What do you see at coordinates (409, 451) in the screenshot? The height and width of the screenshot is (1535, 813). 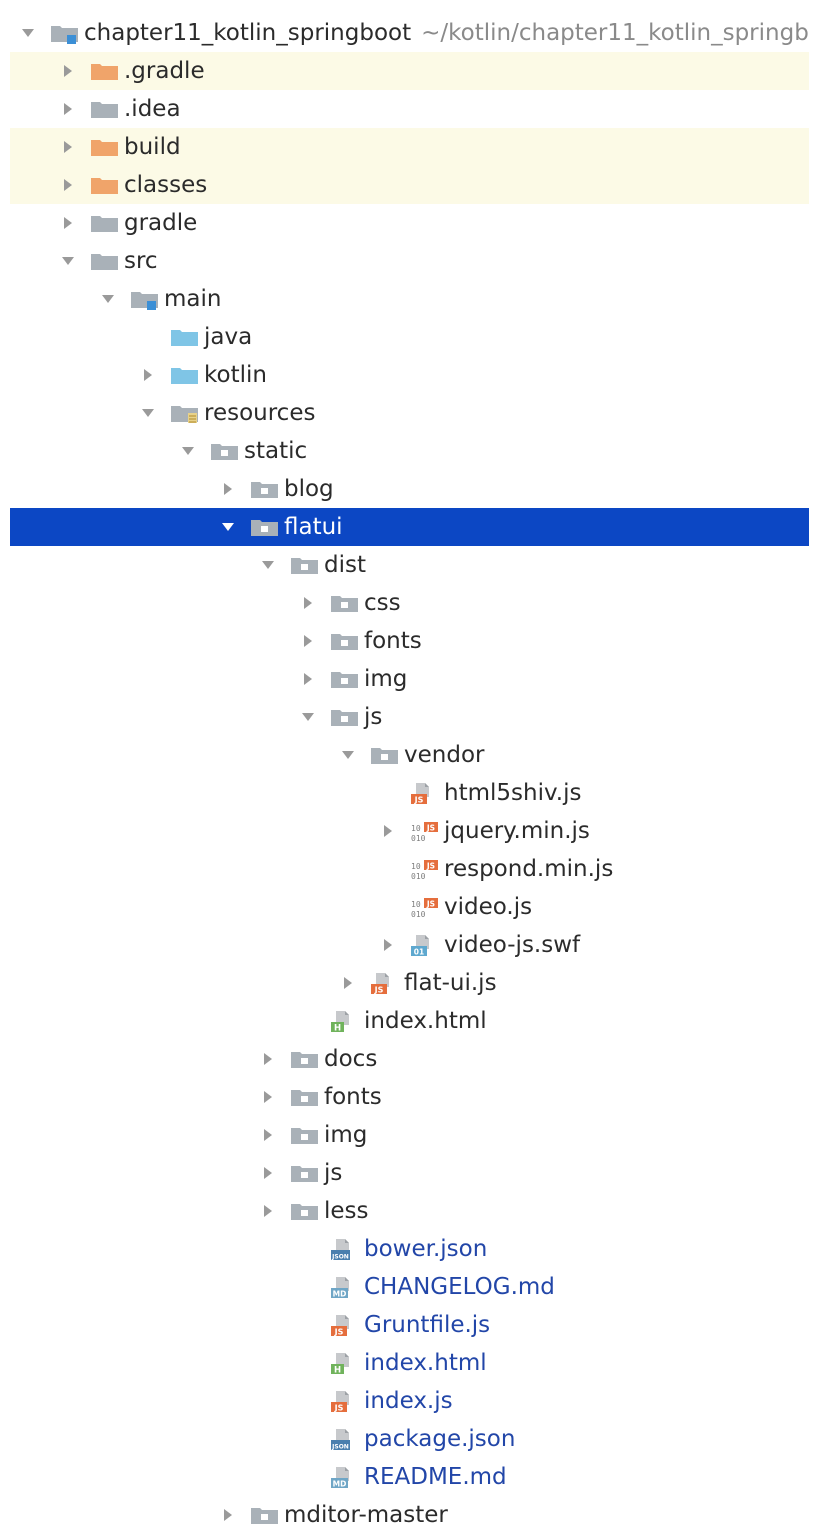 I see `tree-row-static: static` at bounding box center [409, 451].